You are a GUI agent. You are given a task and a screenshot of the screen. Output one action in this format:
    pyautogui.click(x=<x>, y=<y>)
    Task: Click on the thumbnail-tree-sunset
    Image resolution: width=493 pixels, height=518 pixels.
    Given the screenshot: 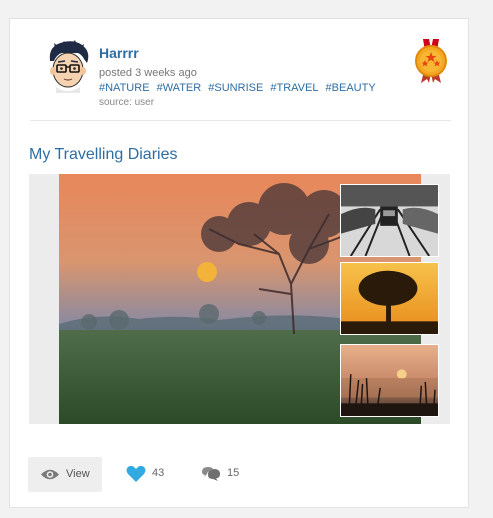 What is the action you would take?
    pyautogui.click(x=389, y=298)
    